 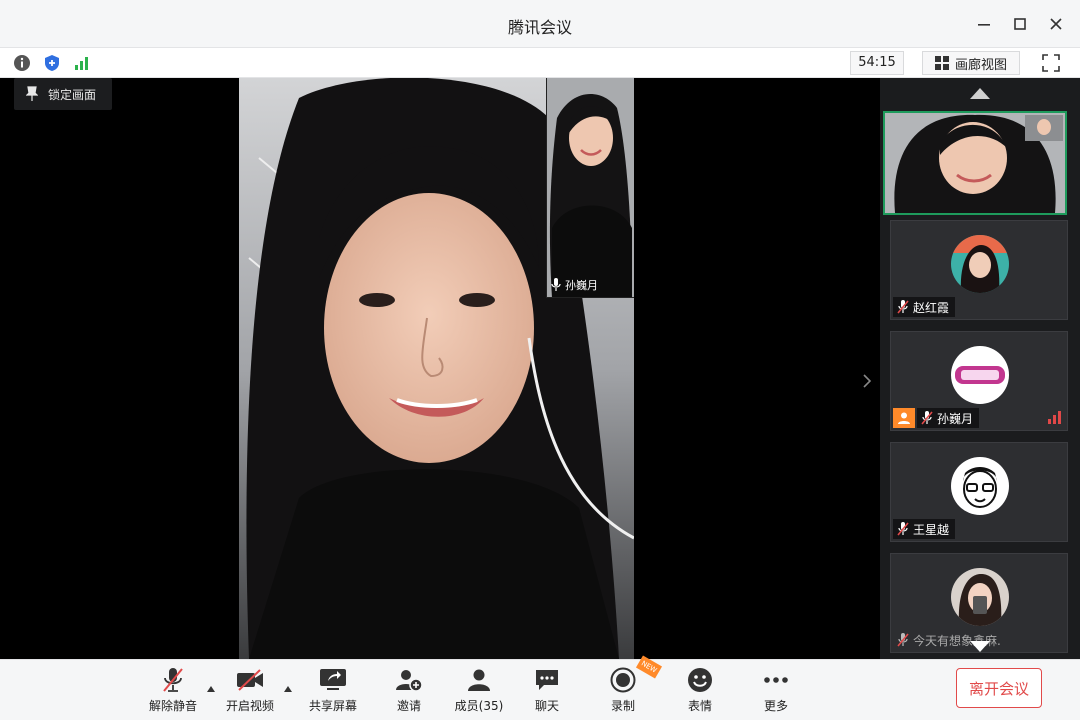 I want to click on info-bar: 54:15 画廊视图, so click(x=540, y=63).